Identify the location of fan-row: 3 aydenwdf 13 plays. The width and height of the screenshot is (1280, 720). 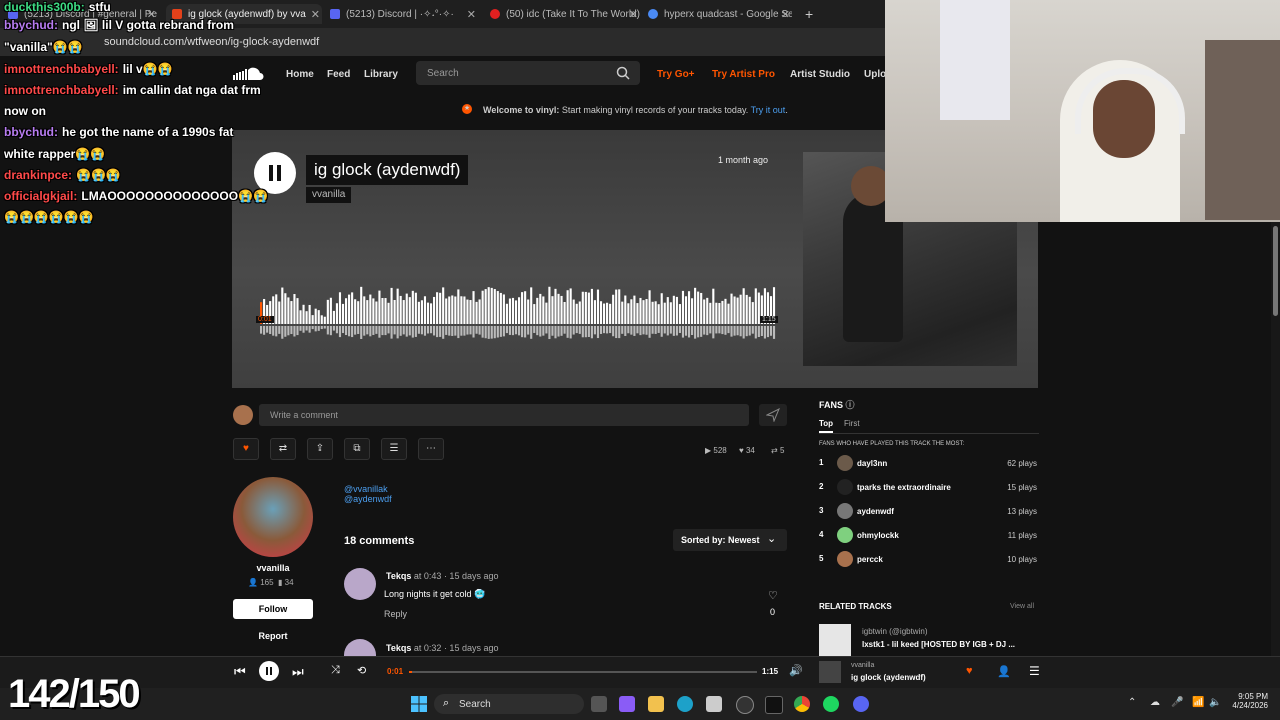
(929, 511).